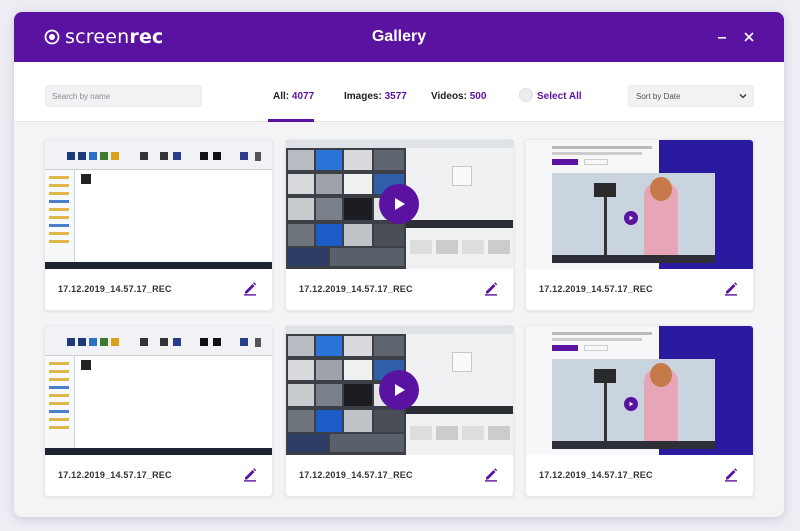  Describe the element at coordinates (364, 96) in the screenshot. I see `tab-label: Images:` at that location.